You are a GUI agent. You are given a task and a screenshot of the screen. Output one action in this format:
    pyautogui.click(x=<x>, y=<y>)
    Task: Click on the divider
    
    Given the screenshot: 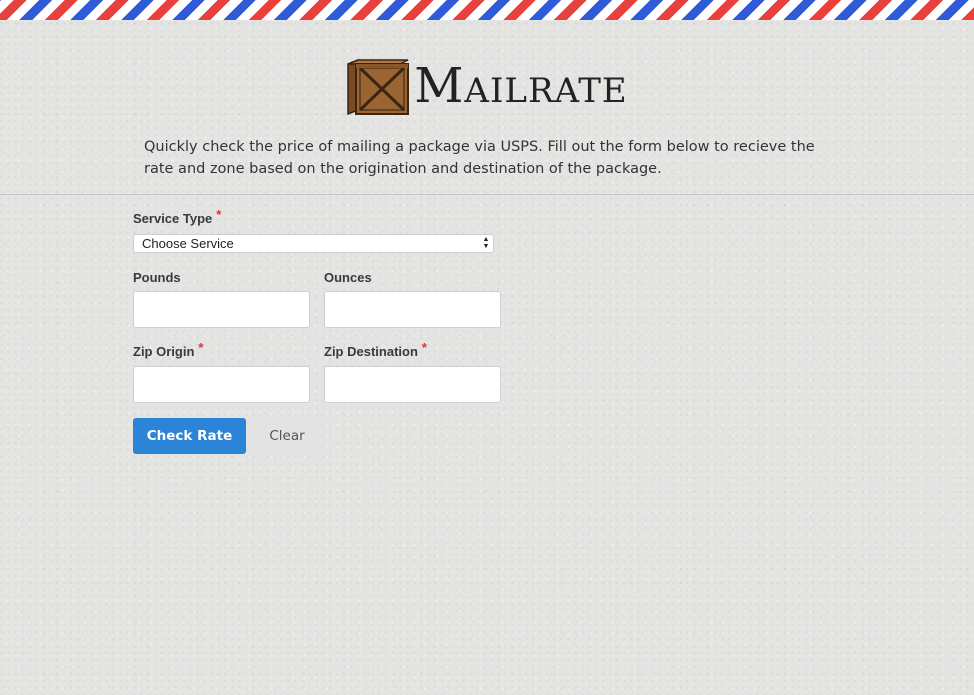 What is the action you would take?
    pyautogui.click(x=487, y=194)
    